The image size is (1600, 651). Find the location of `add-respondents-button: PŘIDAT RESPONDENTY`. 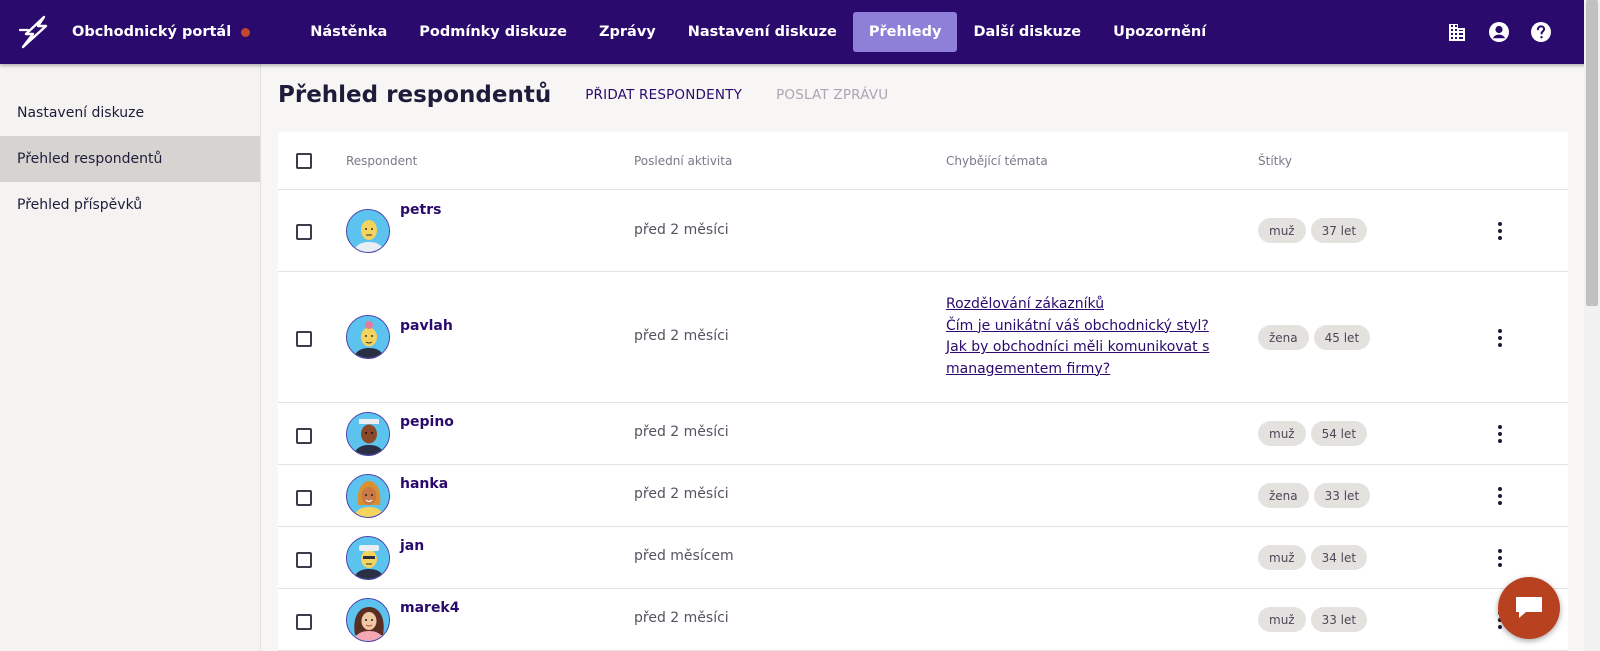

add-respondents-button: PŘIDAT RESPONDENTY is located at coordinates (663, 95).